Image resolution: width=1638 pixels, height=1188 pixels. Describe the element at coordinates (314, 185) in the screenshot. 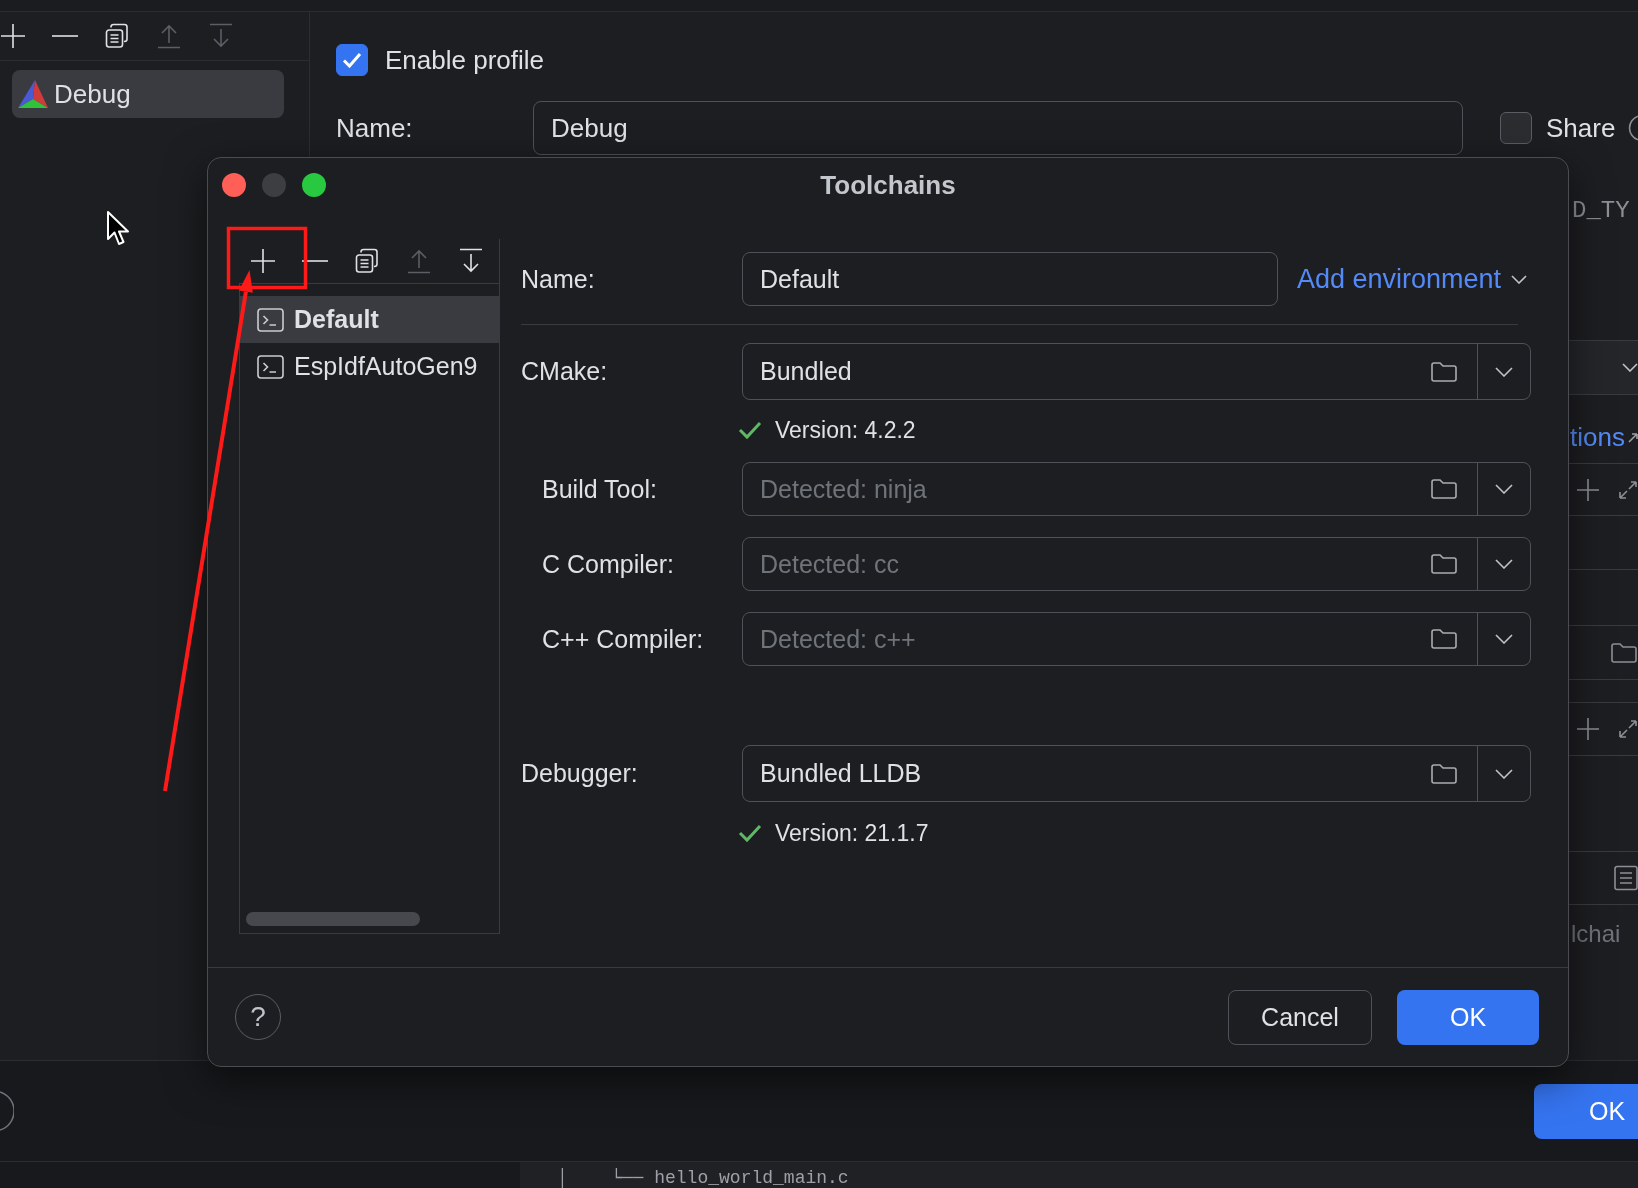

I see `zoom-icon` at that location.